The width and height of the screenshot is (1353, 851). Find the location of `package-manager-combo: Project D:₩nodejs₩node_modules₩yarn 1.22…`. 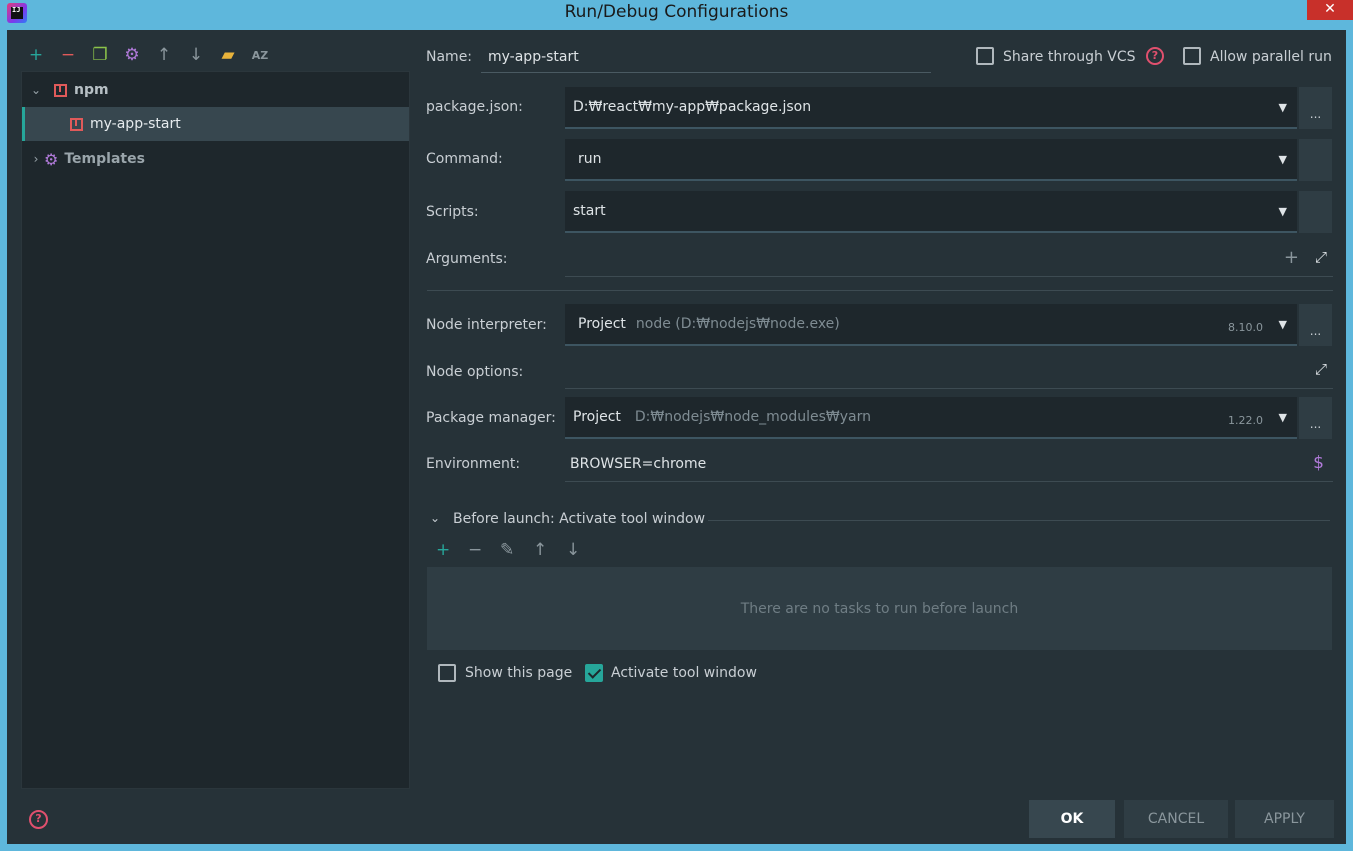

package-manager-combo: Project D:₩nodejs₩node_modules₩yarn 1.22… is located at coordinates (931, 418).